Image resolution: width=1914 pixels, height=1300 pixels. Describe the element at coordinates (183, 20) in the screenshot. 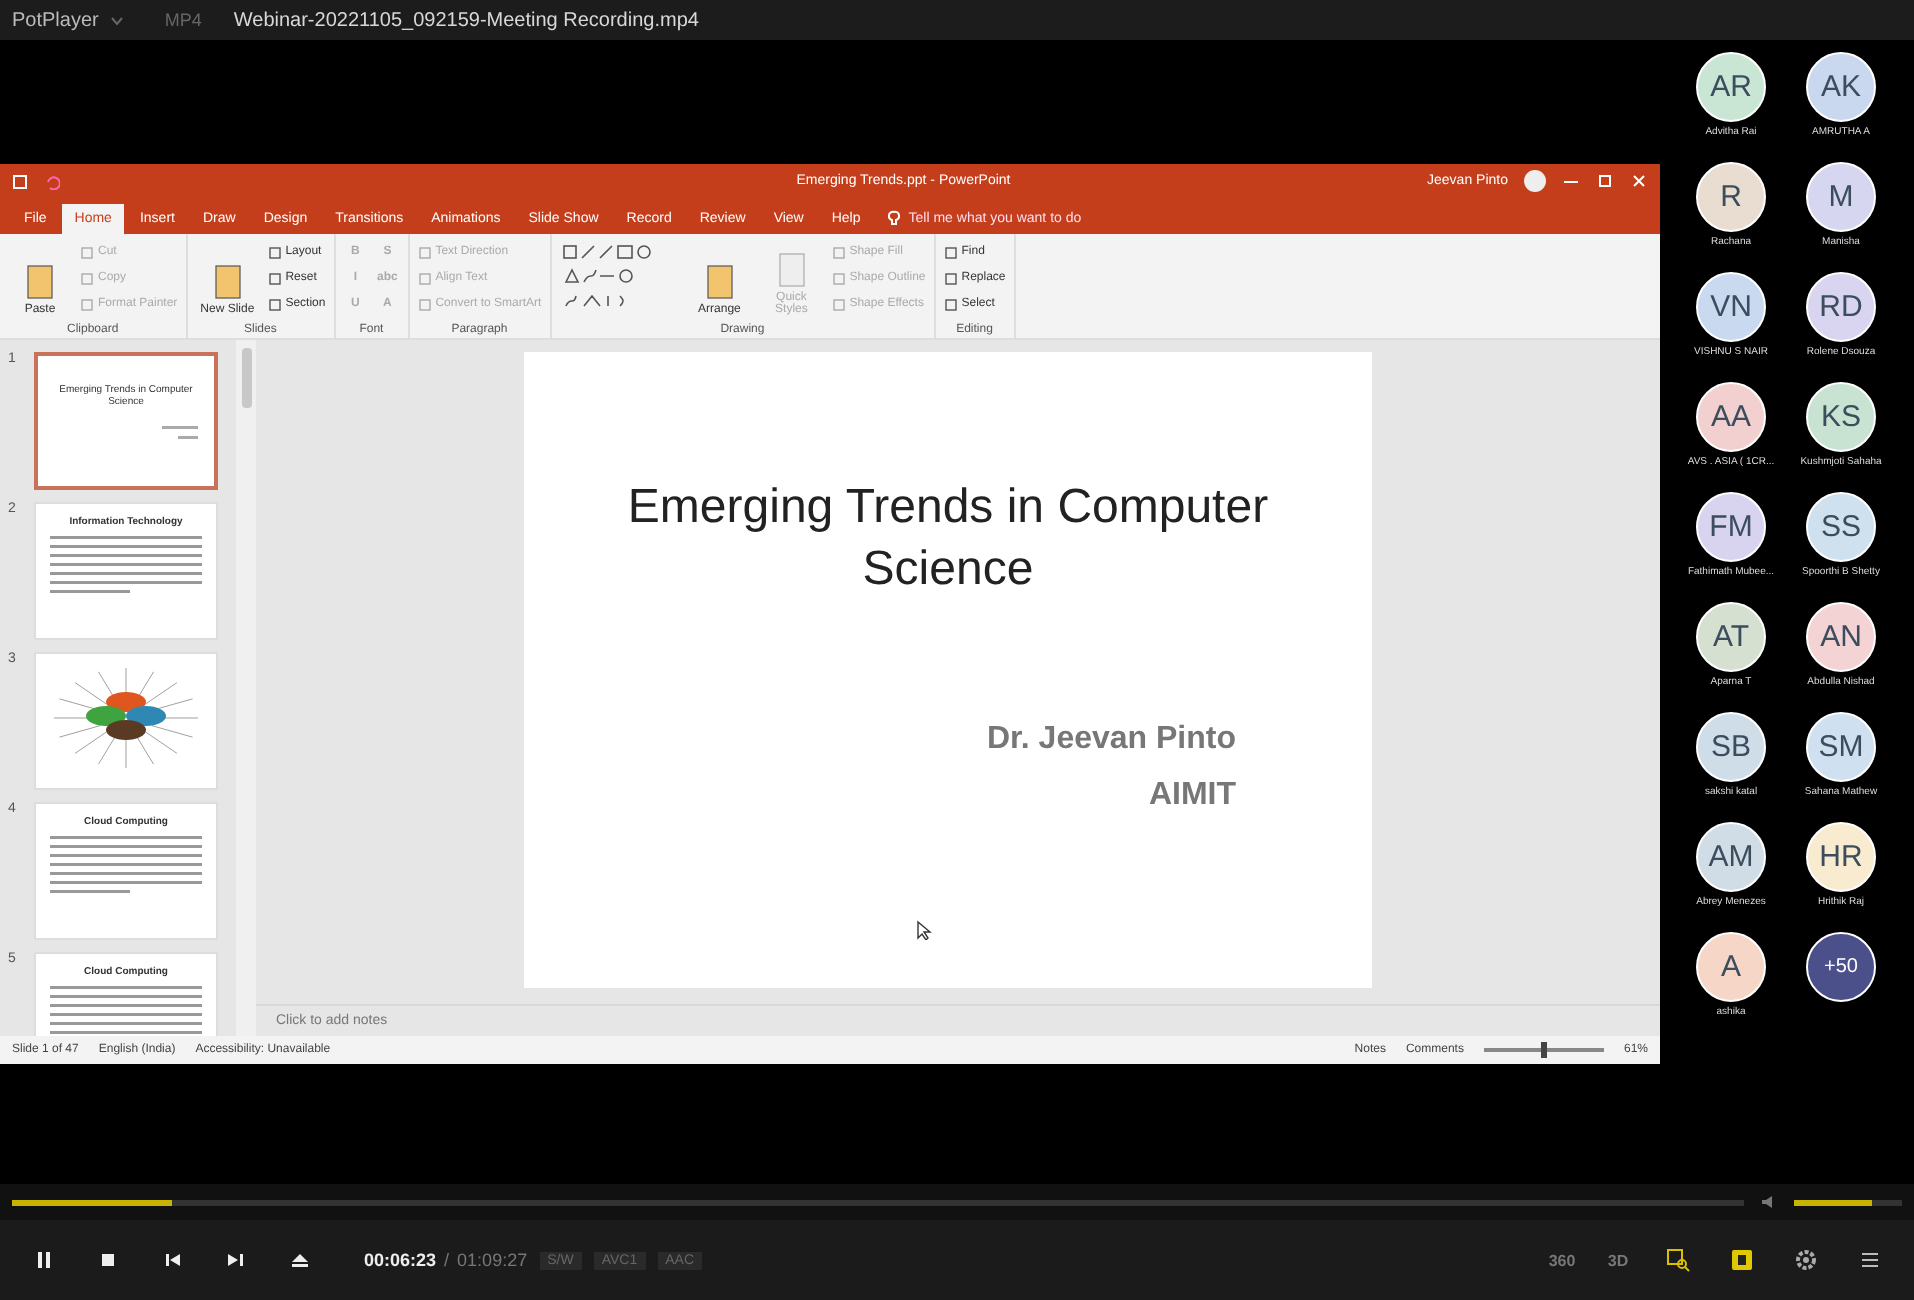

I see `format-label: MP4` at that location.